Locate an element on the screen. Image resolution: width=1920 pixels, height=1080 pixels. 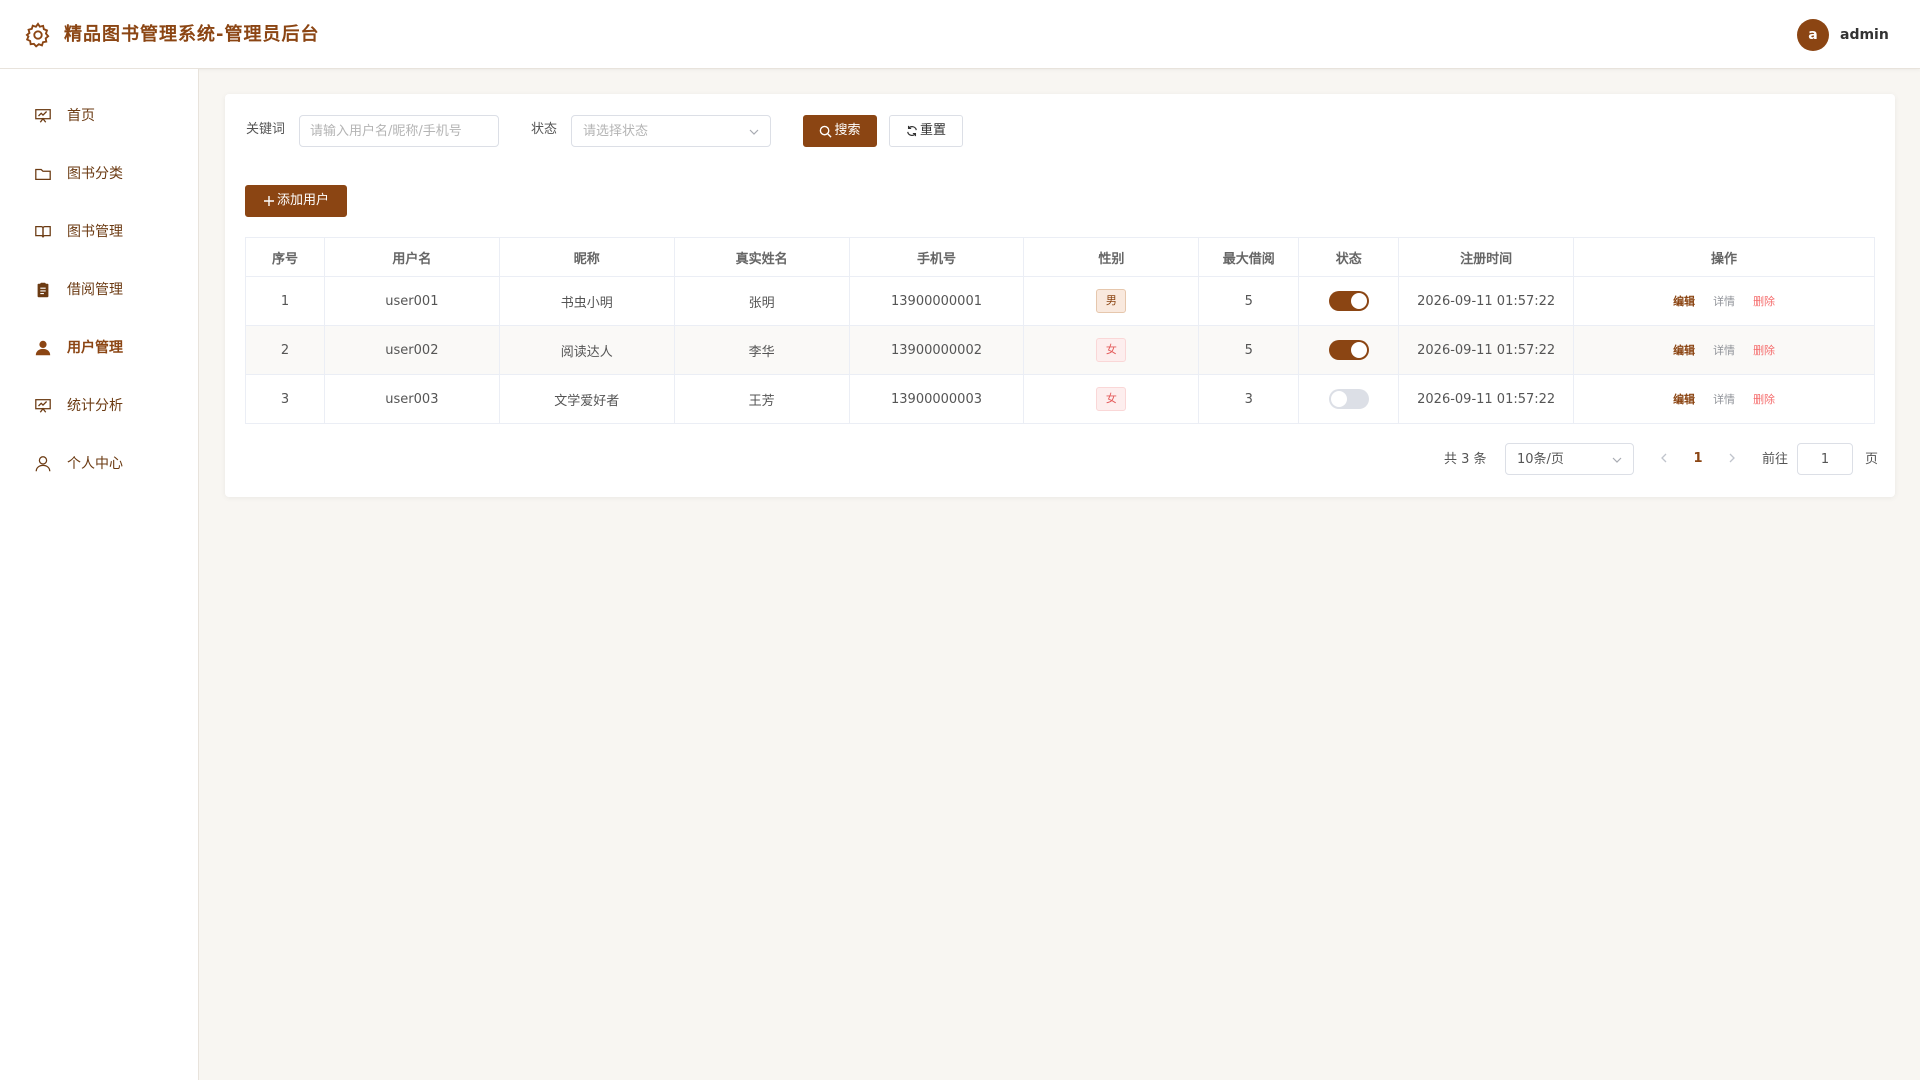
column-header: 序号 is located at coordinates (285, 257).